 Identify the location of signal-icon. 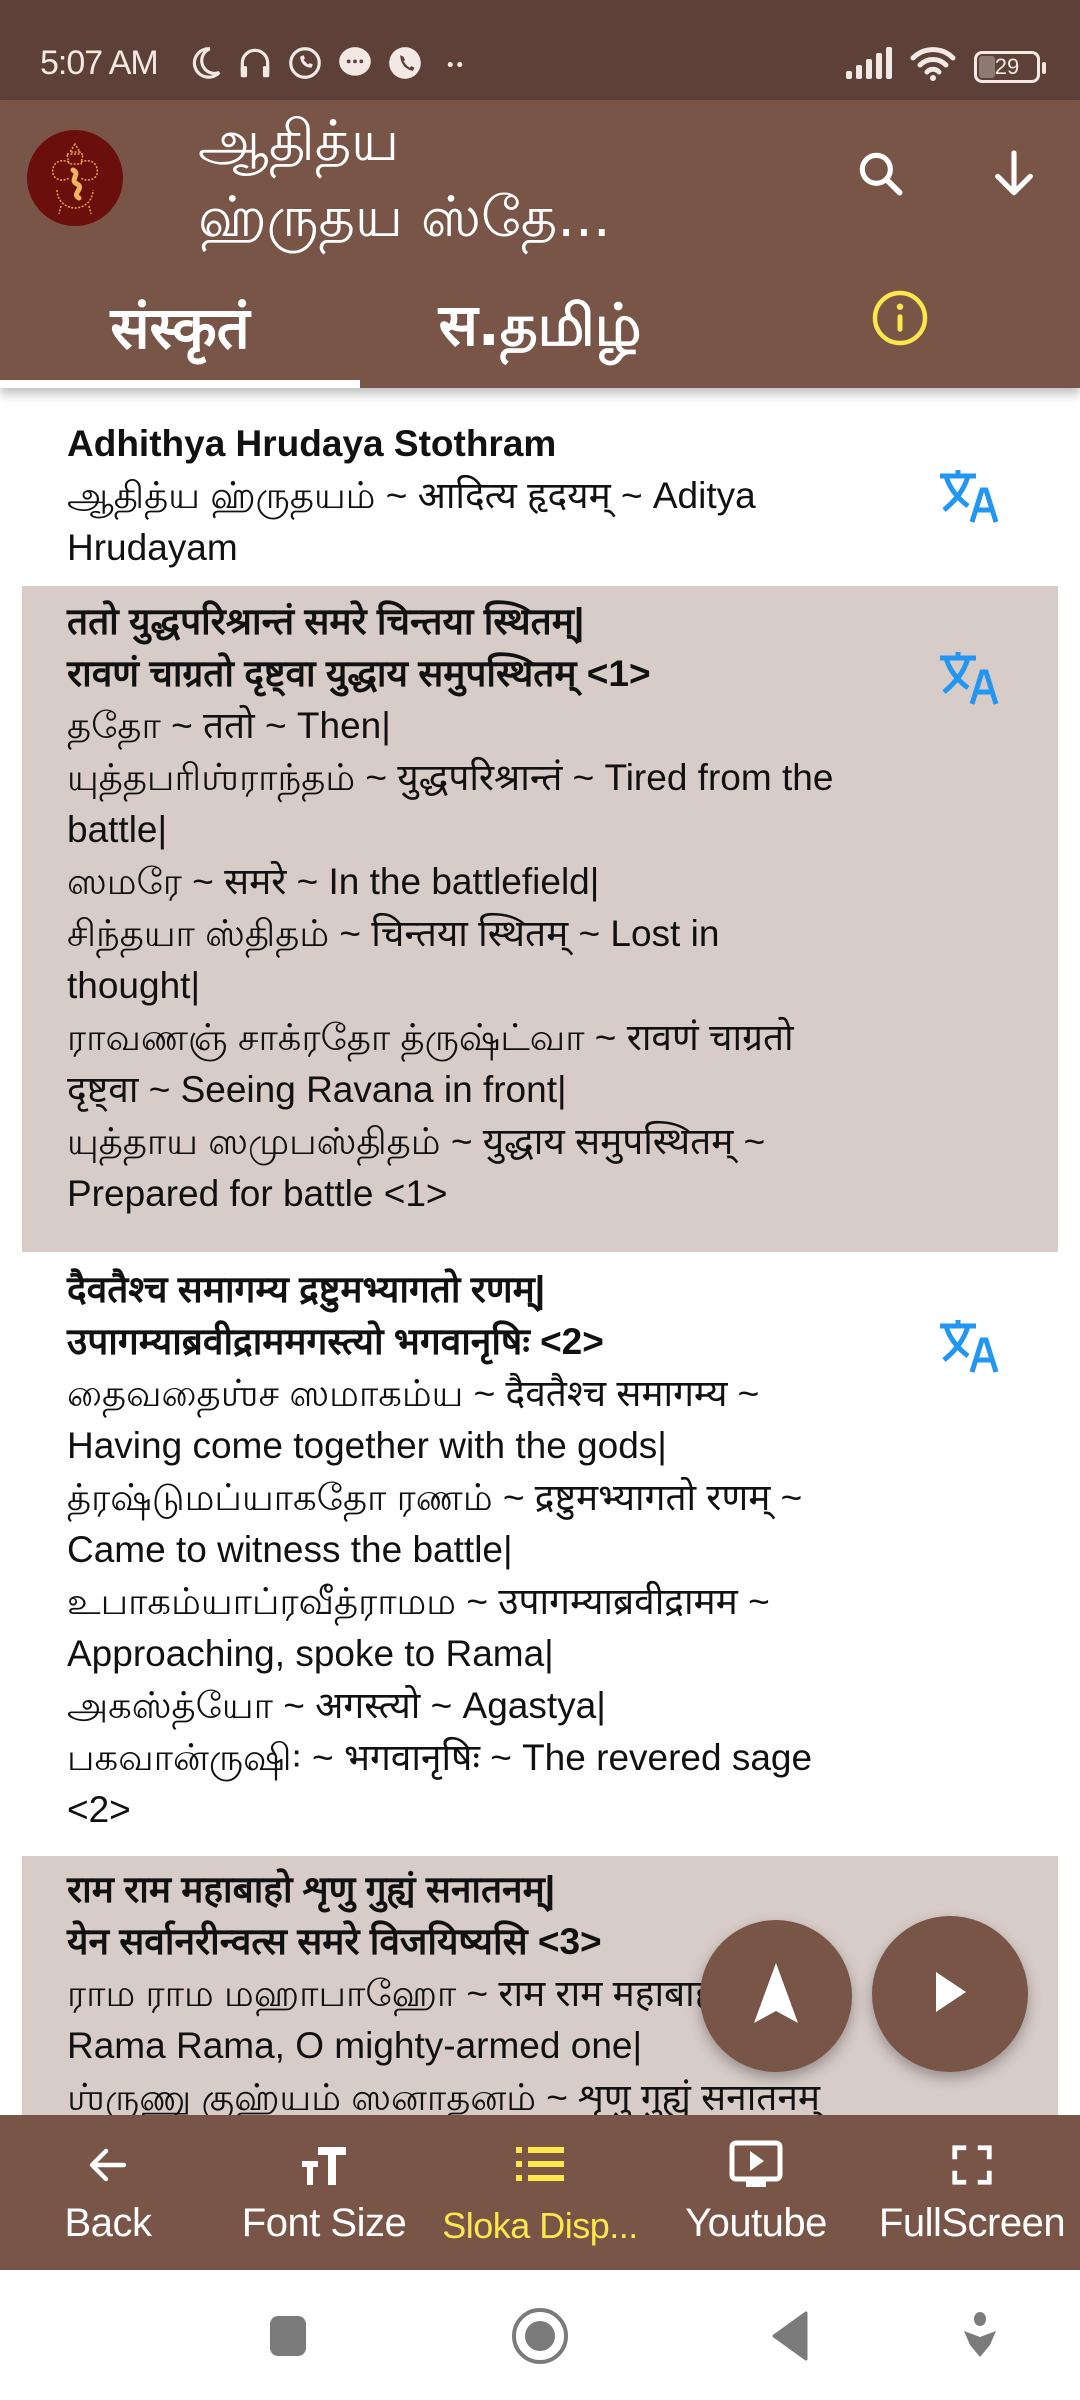
(868, 66).